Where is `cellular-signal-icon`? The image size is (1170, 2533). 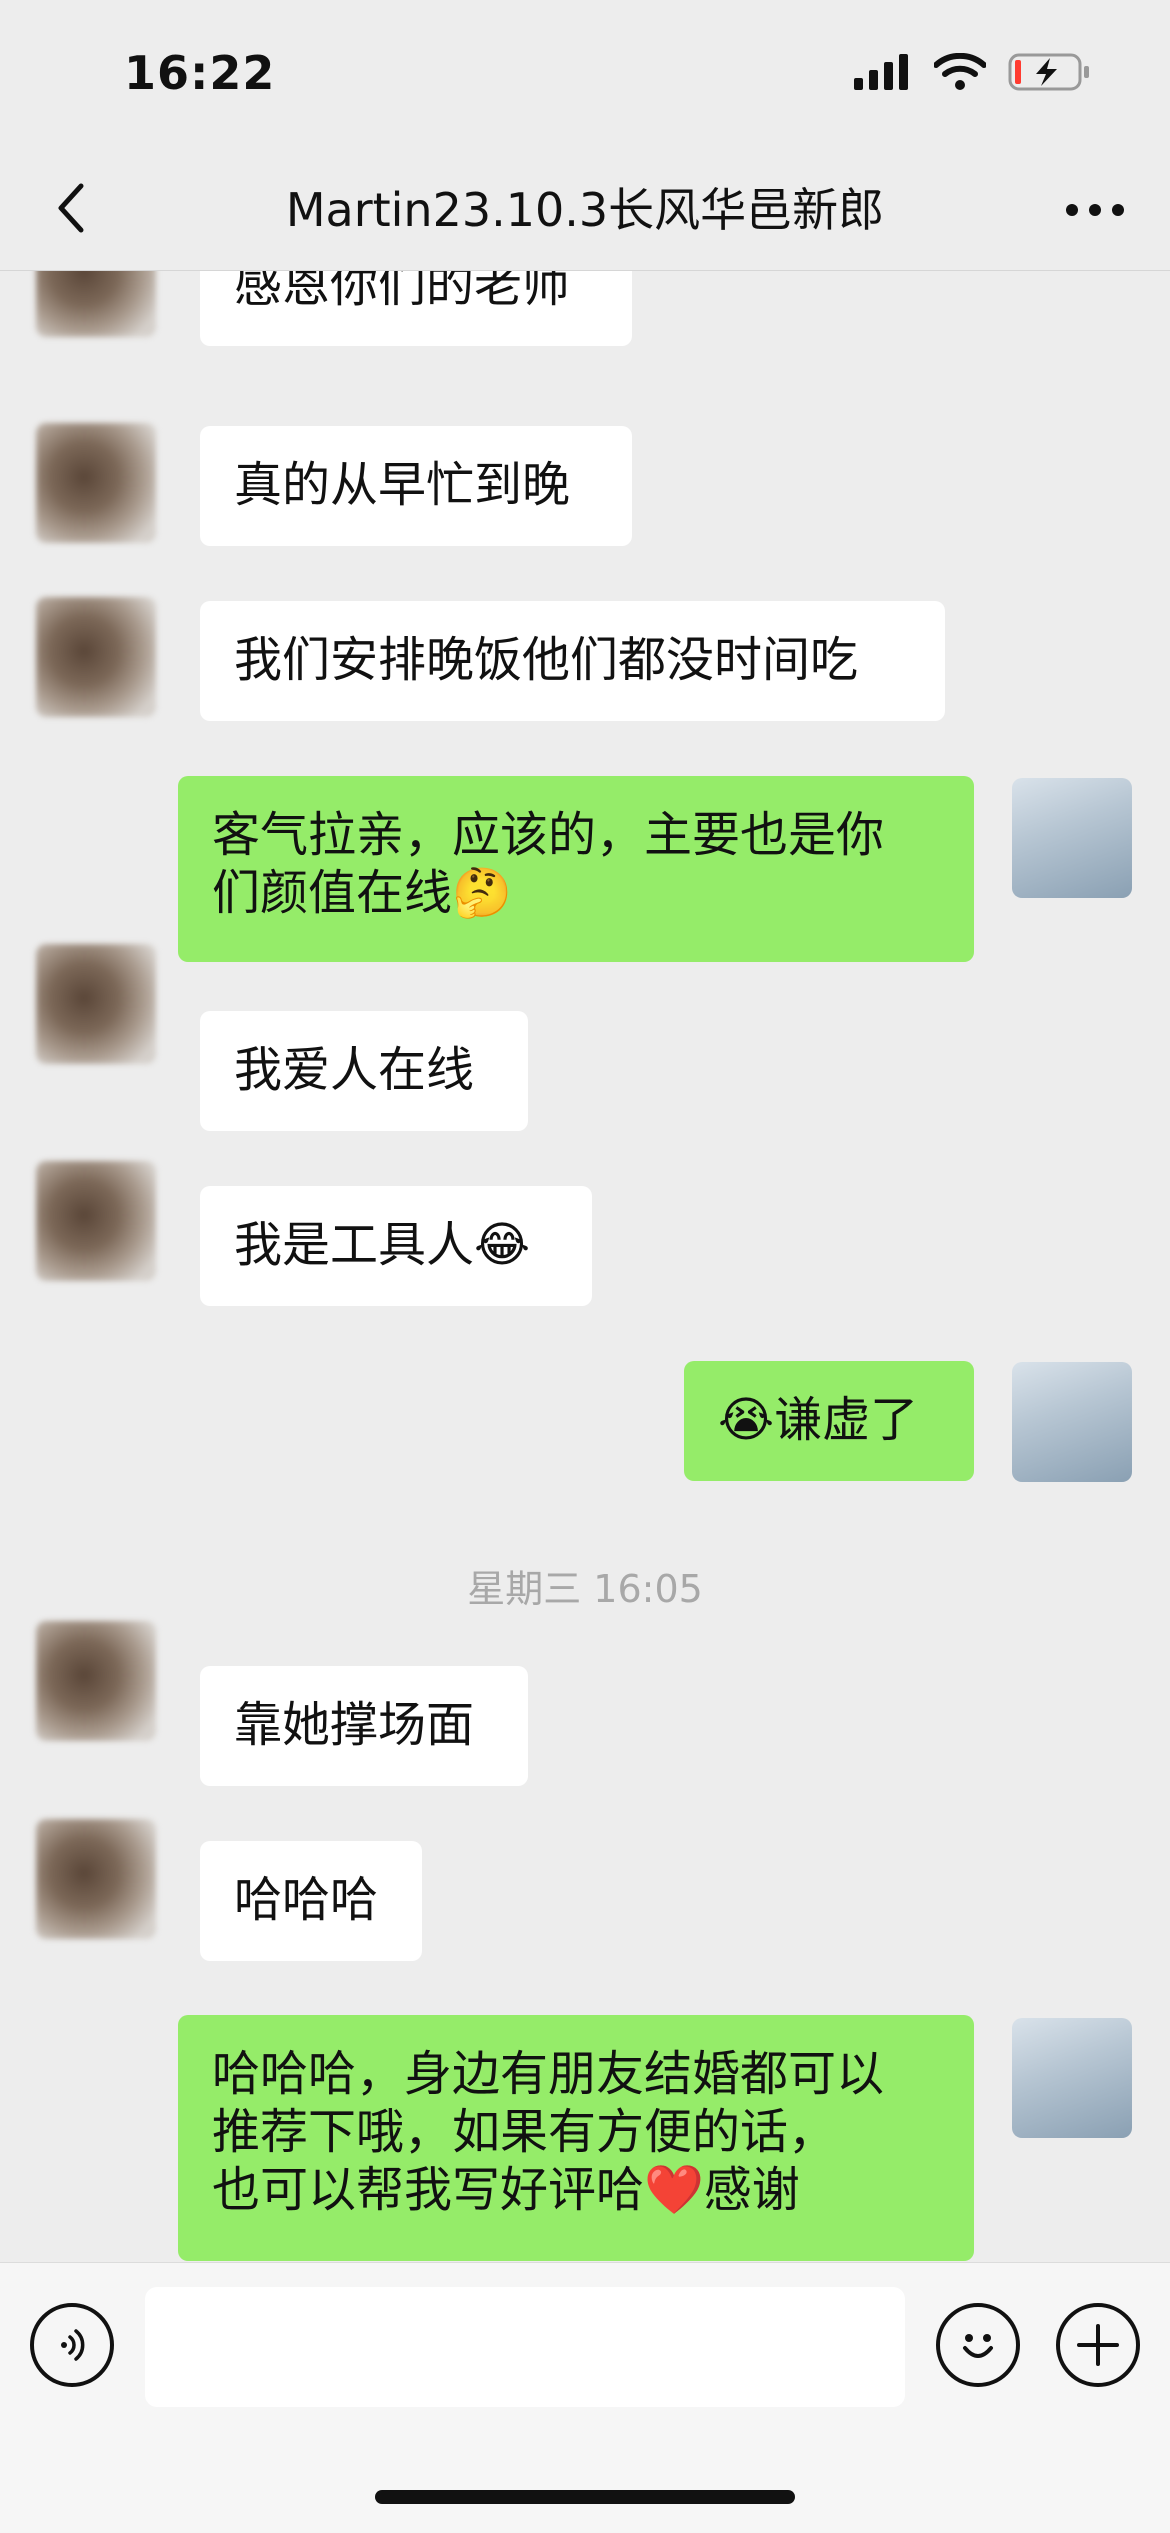
cellular-signal-icon is located at coordinates (881, 72).